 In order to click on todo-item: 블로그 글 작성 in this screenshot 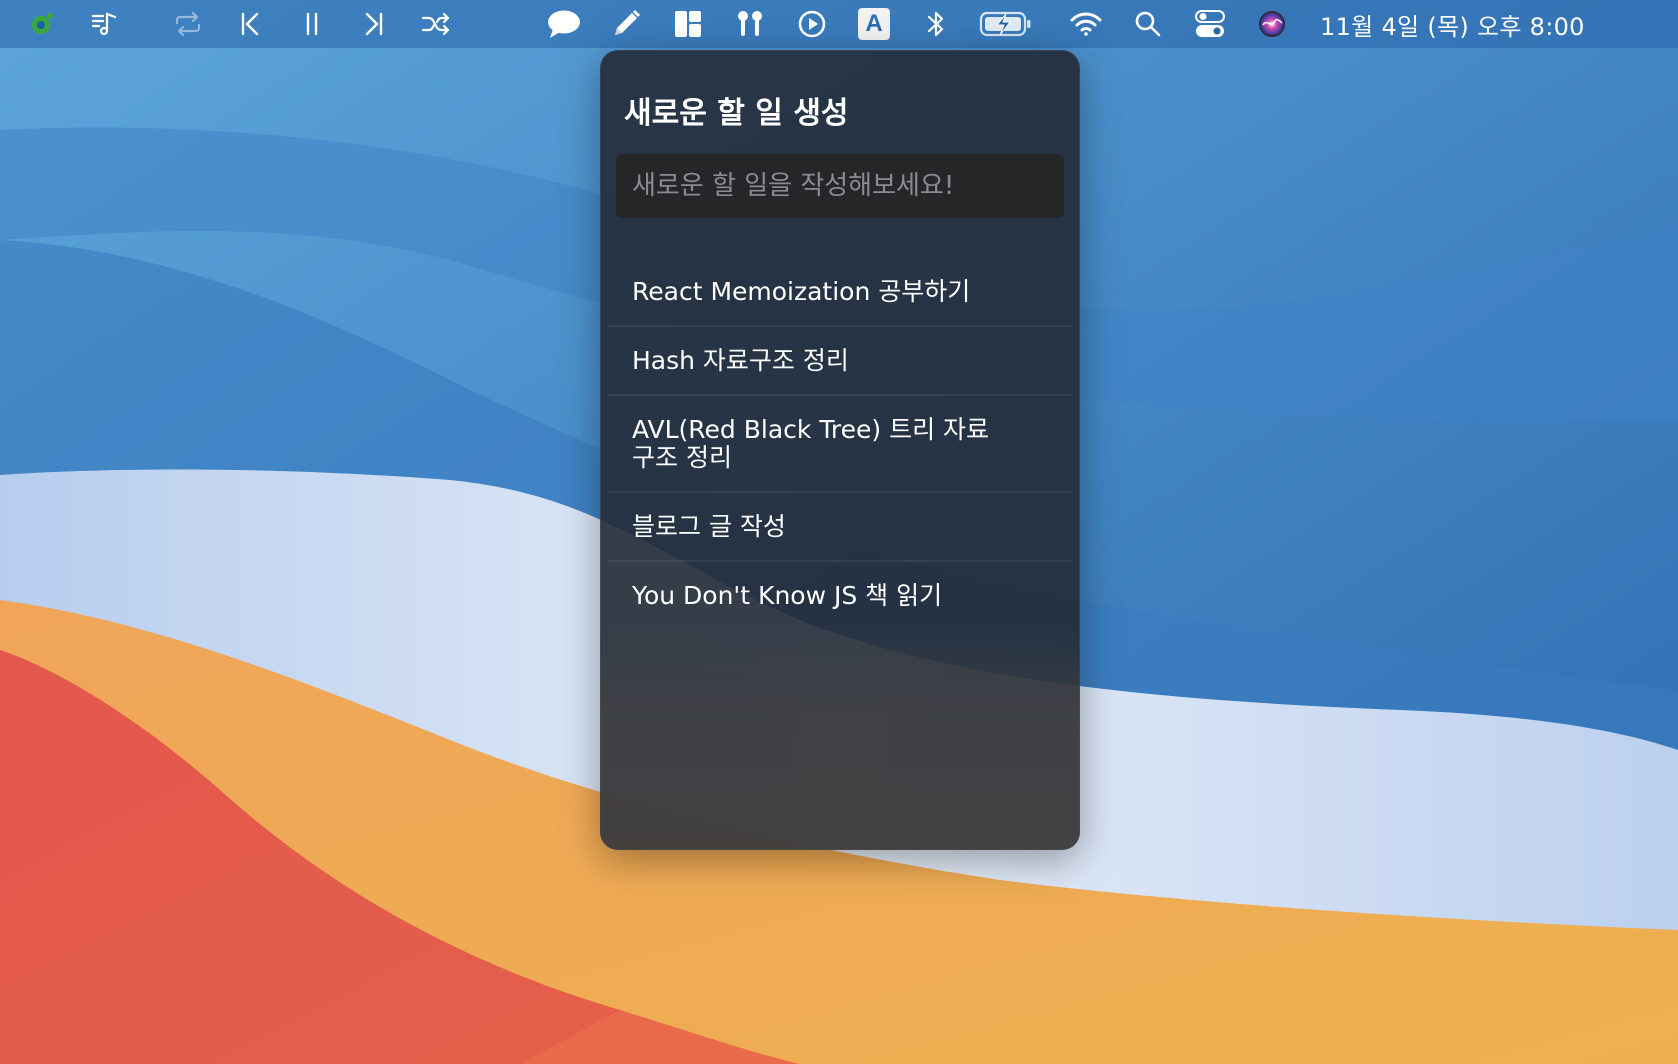, I will do `click(840, 527)`.